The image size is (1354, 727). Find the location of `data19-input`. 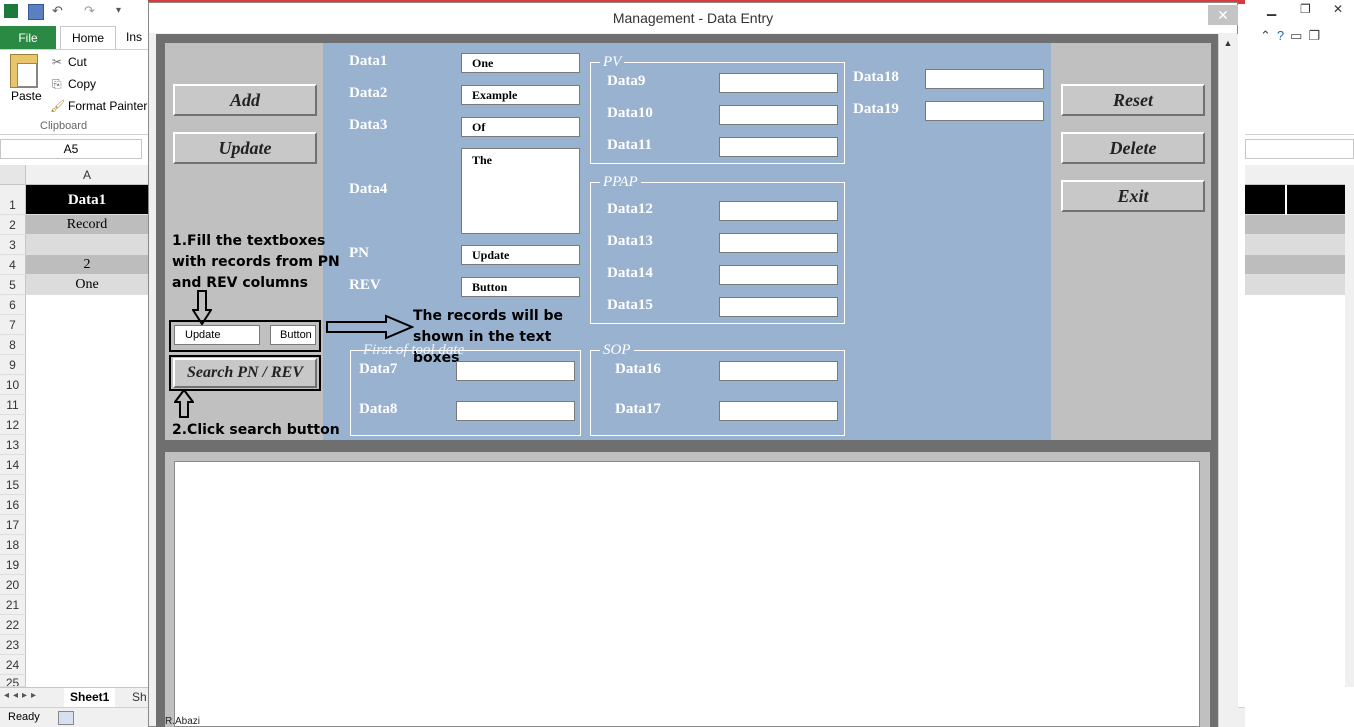

data19-input is located at coordinates (984, 111).